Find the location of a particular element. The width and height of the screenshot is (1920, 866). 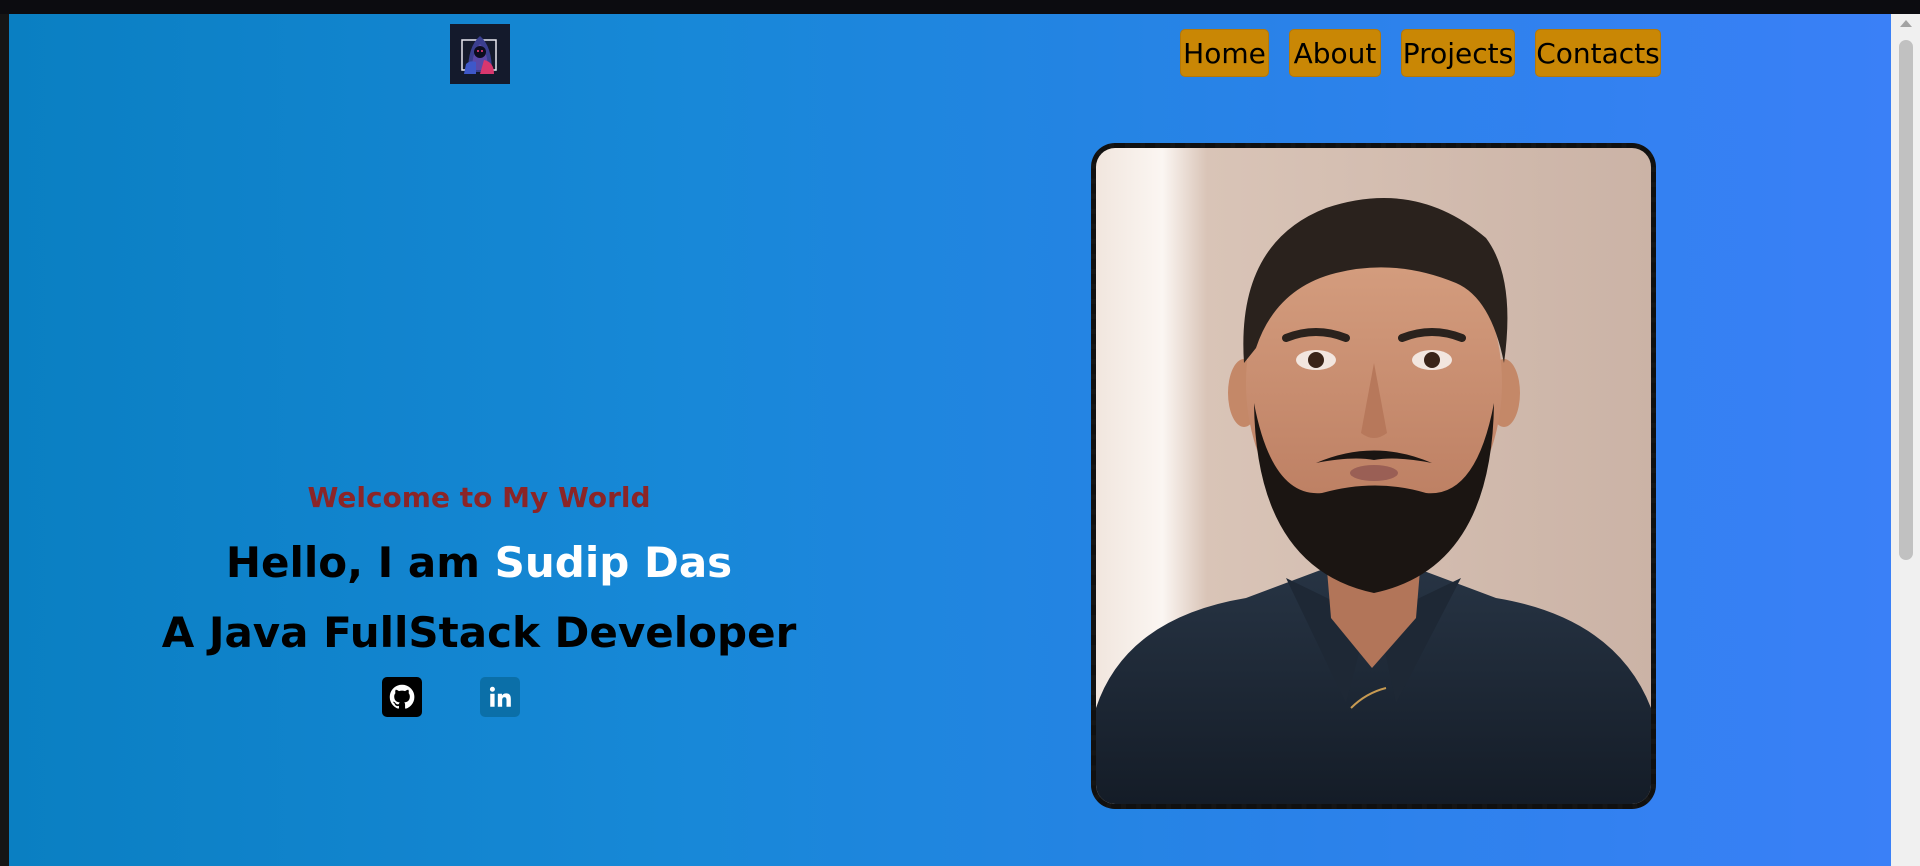

developer-name: Sudip Das is located at coordinates (613, 562).